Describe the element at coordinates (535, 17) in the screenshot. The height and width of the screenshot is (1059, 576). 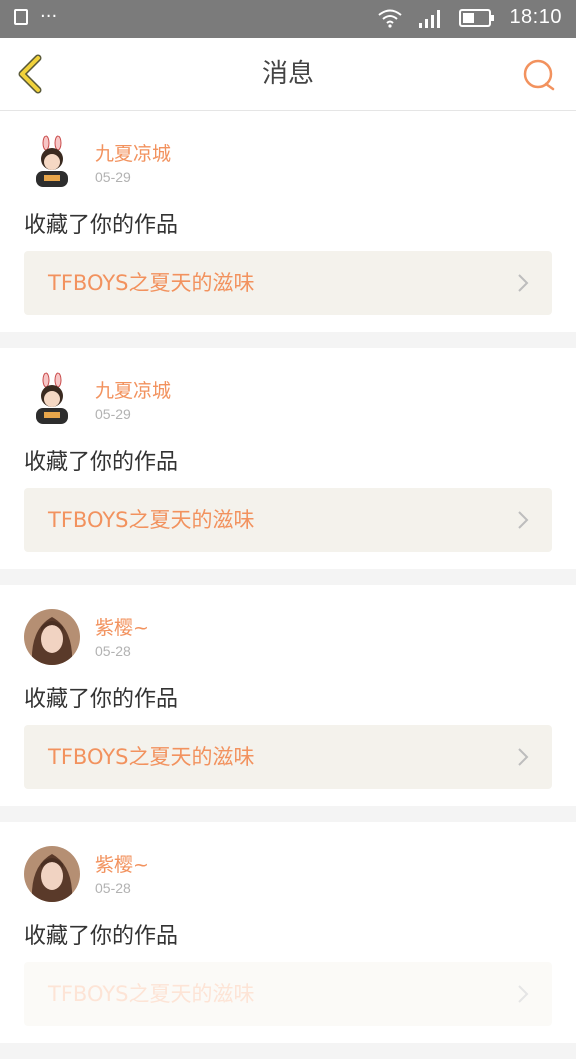
I see `clock: 18:10` at that location.